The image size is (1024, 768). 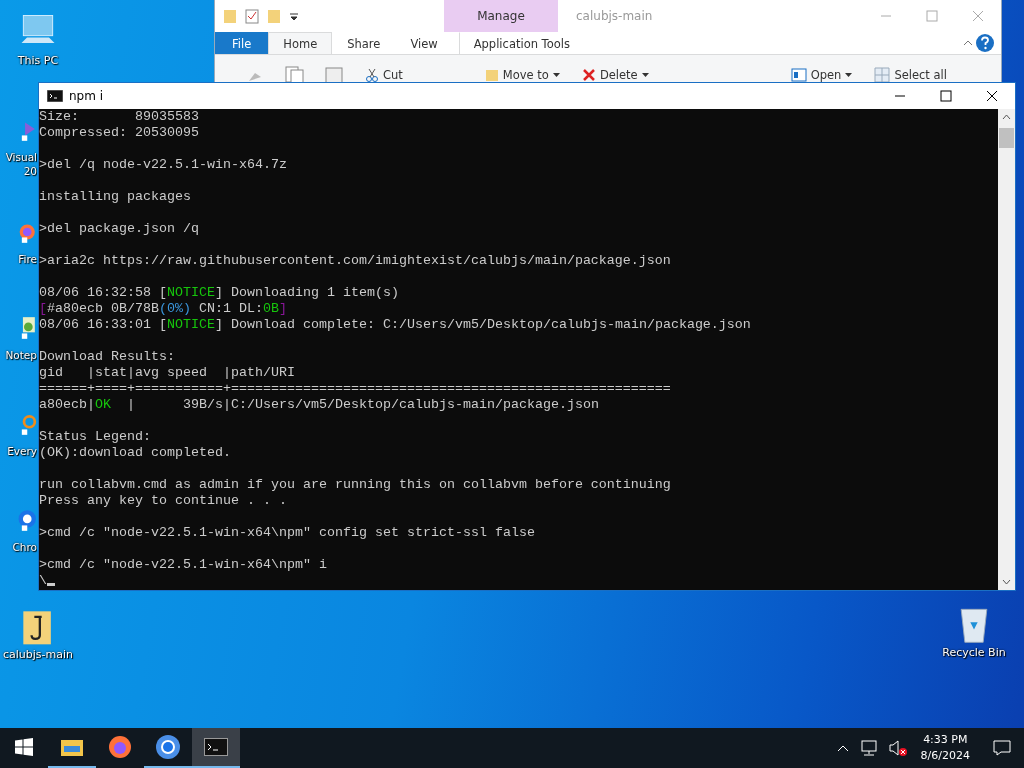 What do you see at coordinates (372, 75) in the screenshot?
I see `scissors-icon` at bounding box center [372, 75].